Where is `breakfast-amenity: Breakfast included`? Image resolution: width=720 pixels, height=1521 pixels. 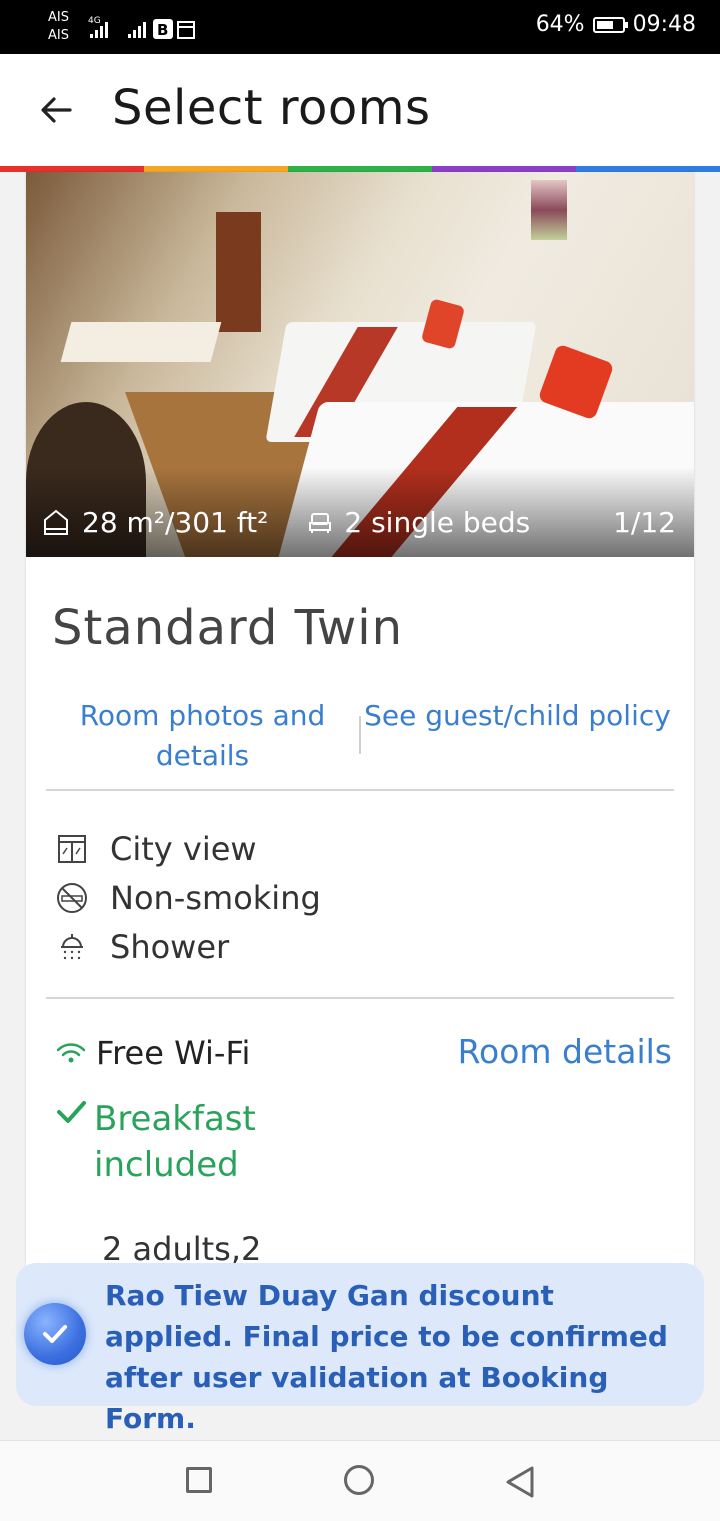
breakfast-amenity: Breakfast included is located at coordinates (165, 1142).